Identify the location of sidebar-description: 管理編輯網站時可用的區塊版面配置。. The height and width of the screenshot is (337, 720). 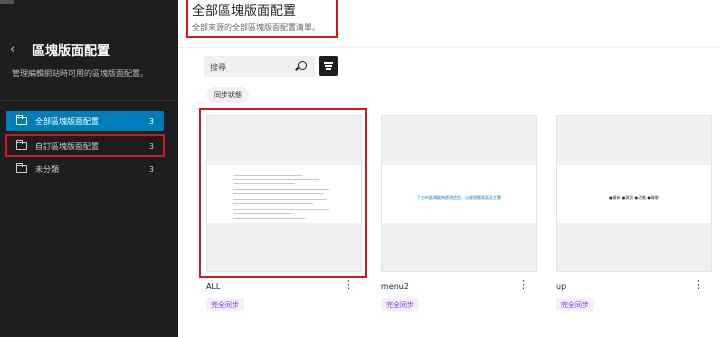
(80, 73).